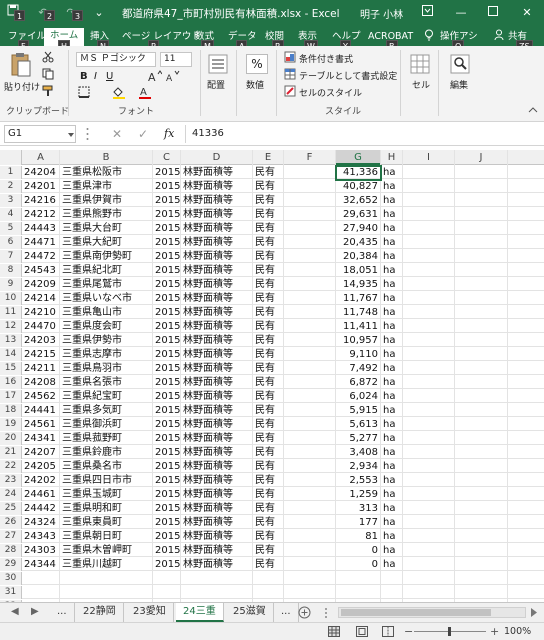 This screenshot has height=640, width=544. Describe the element at coordinates (272, 326) in the screenshot. I see `table-row: 12 24470 三重県度会町 2015 林野面積等 民有 11,411 ha` at that location.